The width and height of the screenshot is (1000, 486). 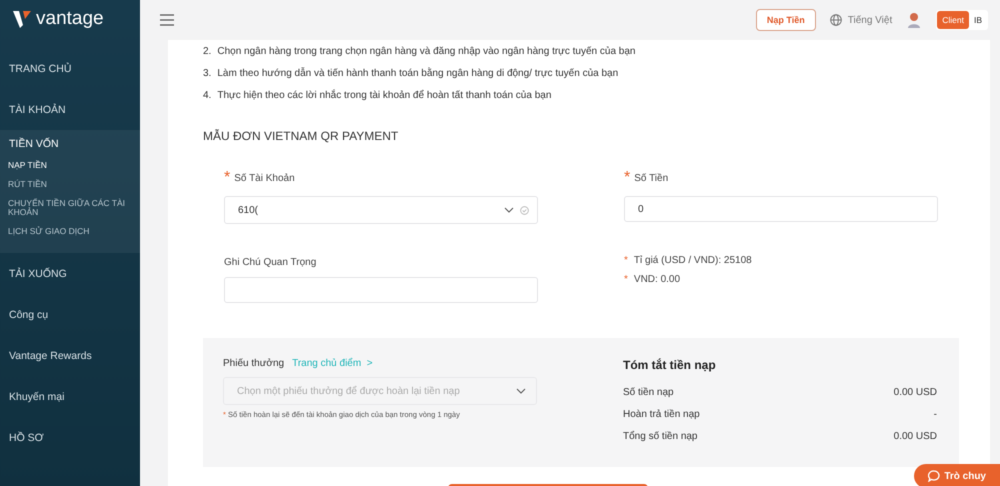 What do you see at coordinates (207, 51) in the screenshot?
I see `step-number: 2.` at bounding box center [207, 51].